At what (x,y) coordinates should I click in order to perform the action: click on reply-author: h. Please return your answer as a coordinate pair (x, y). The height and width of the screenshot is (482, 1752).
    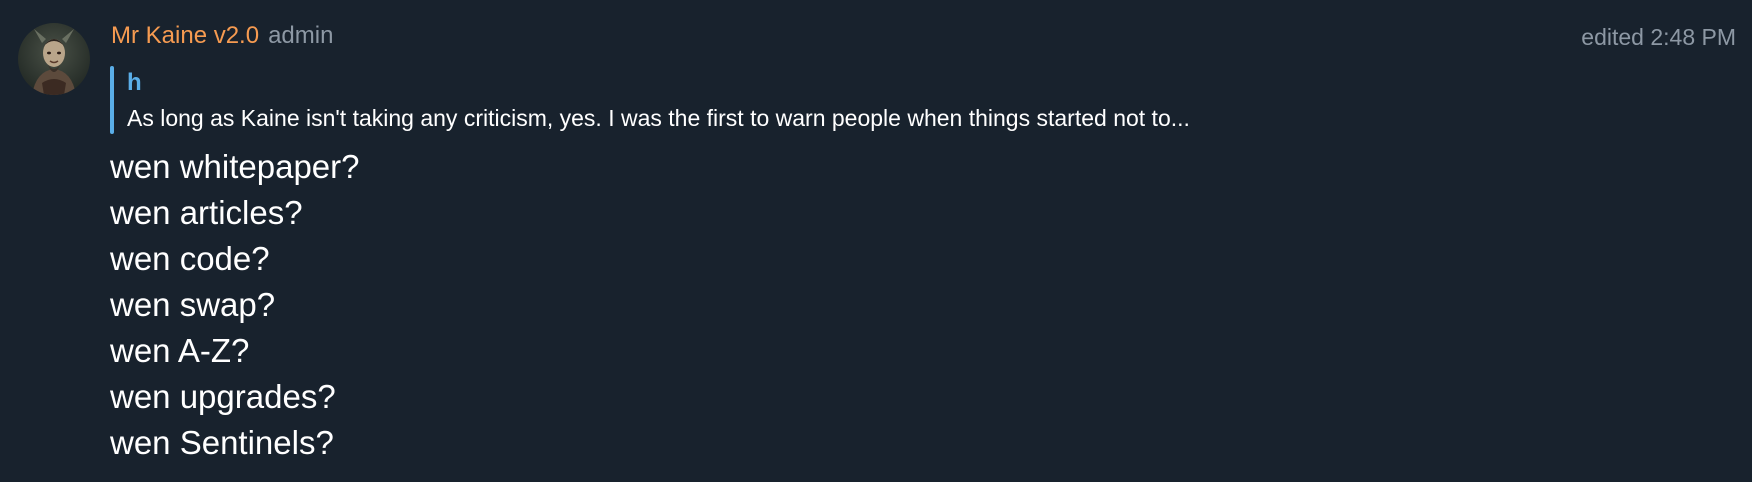
    Looking at the image, I should click on (134, 82).